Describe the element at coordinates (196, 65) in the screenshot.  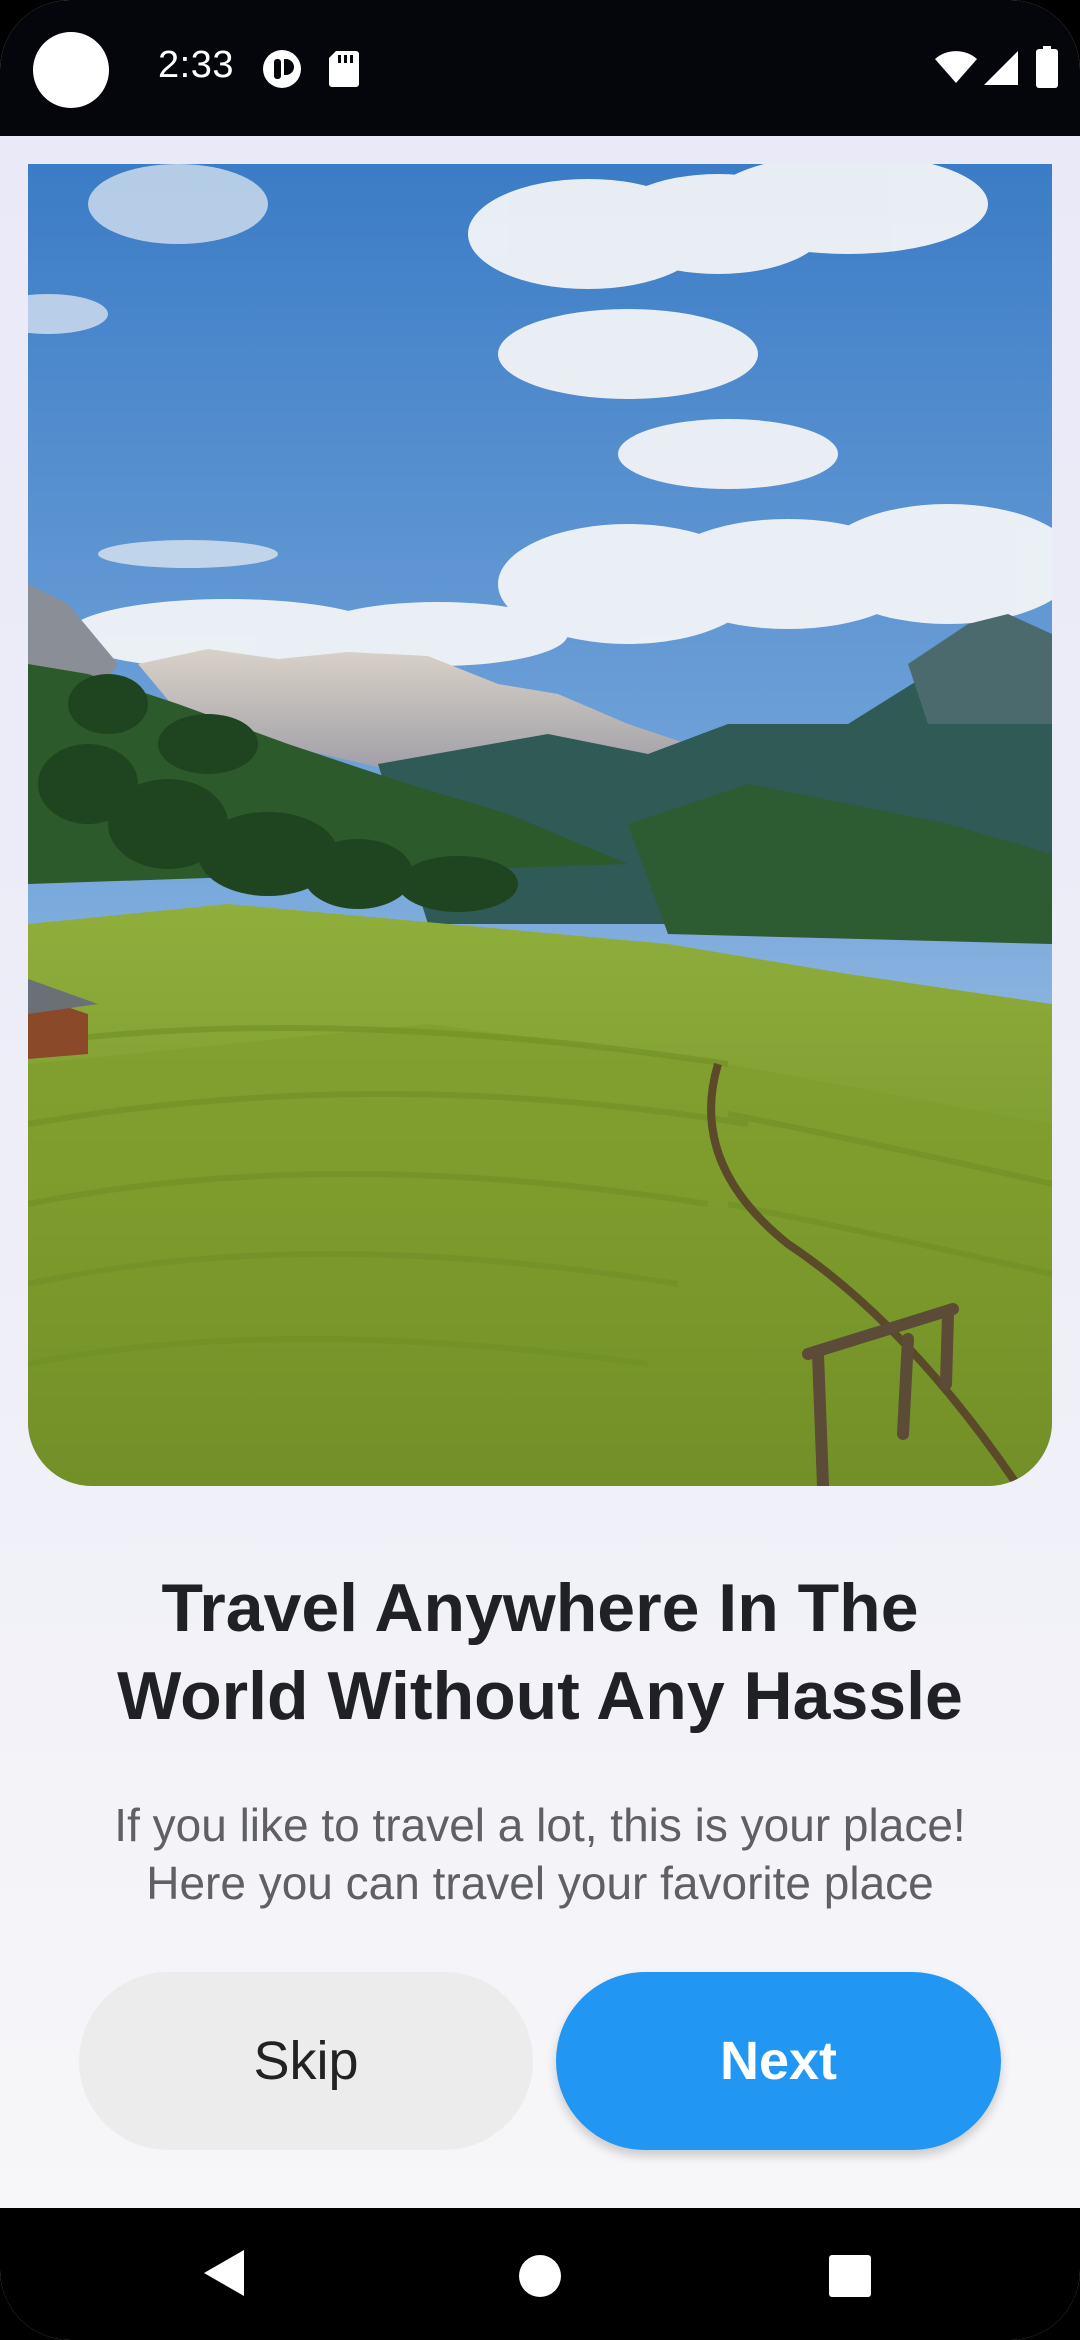
I see `status-time: 2:33` at that location.